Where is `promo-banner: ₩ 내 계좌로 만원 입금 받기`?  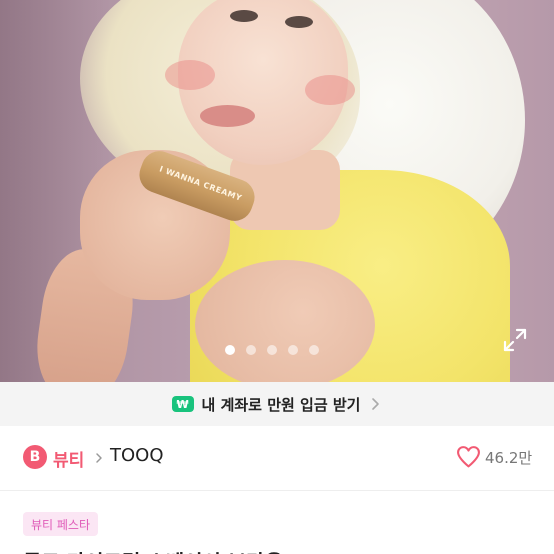 promo-banner: ₩ 내 계좌로 만원 입금 받기 is located at coordinates (277, 404).